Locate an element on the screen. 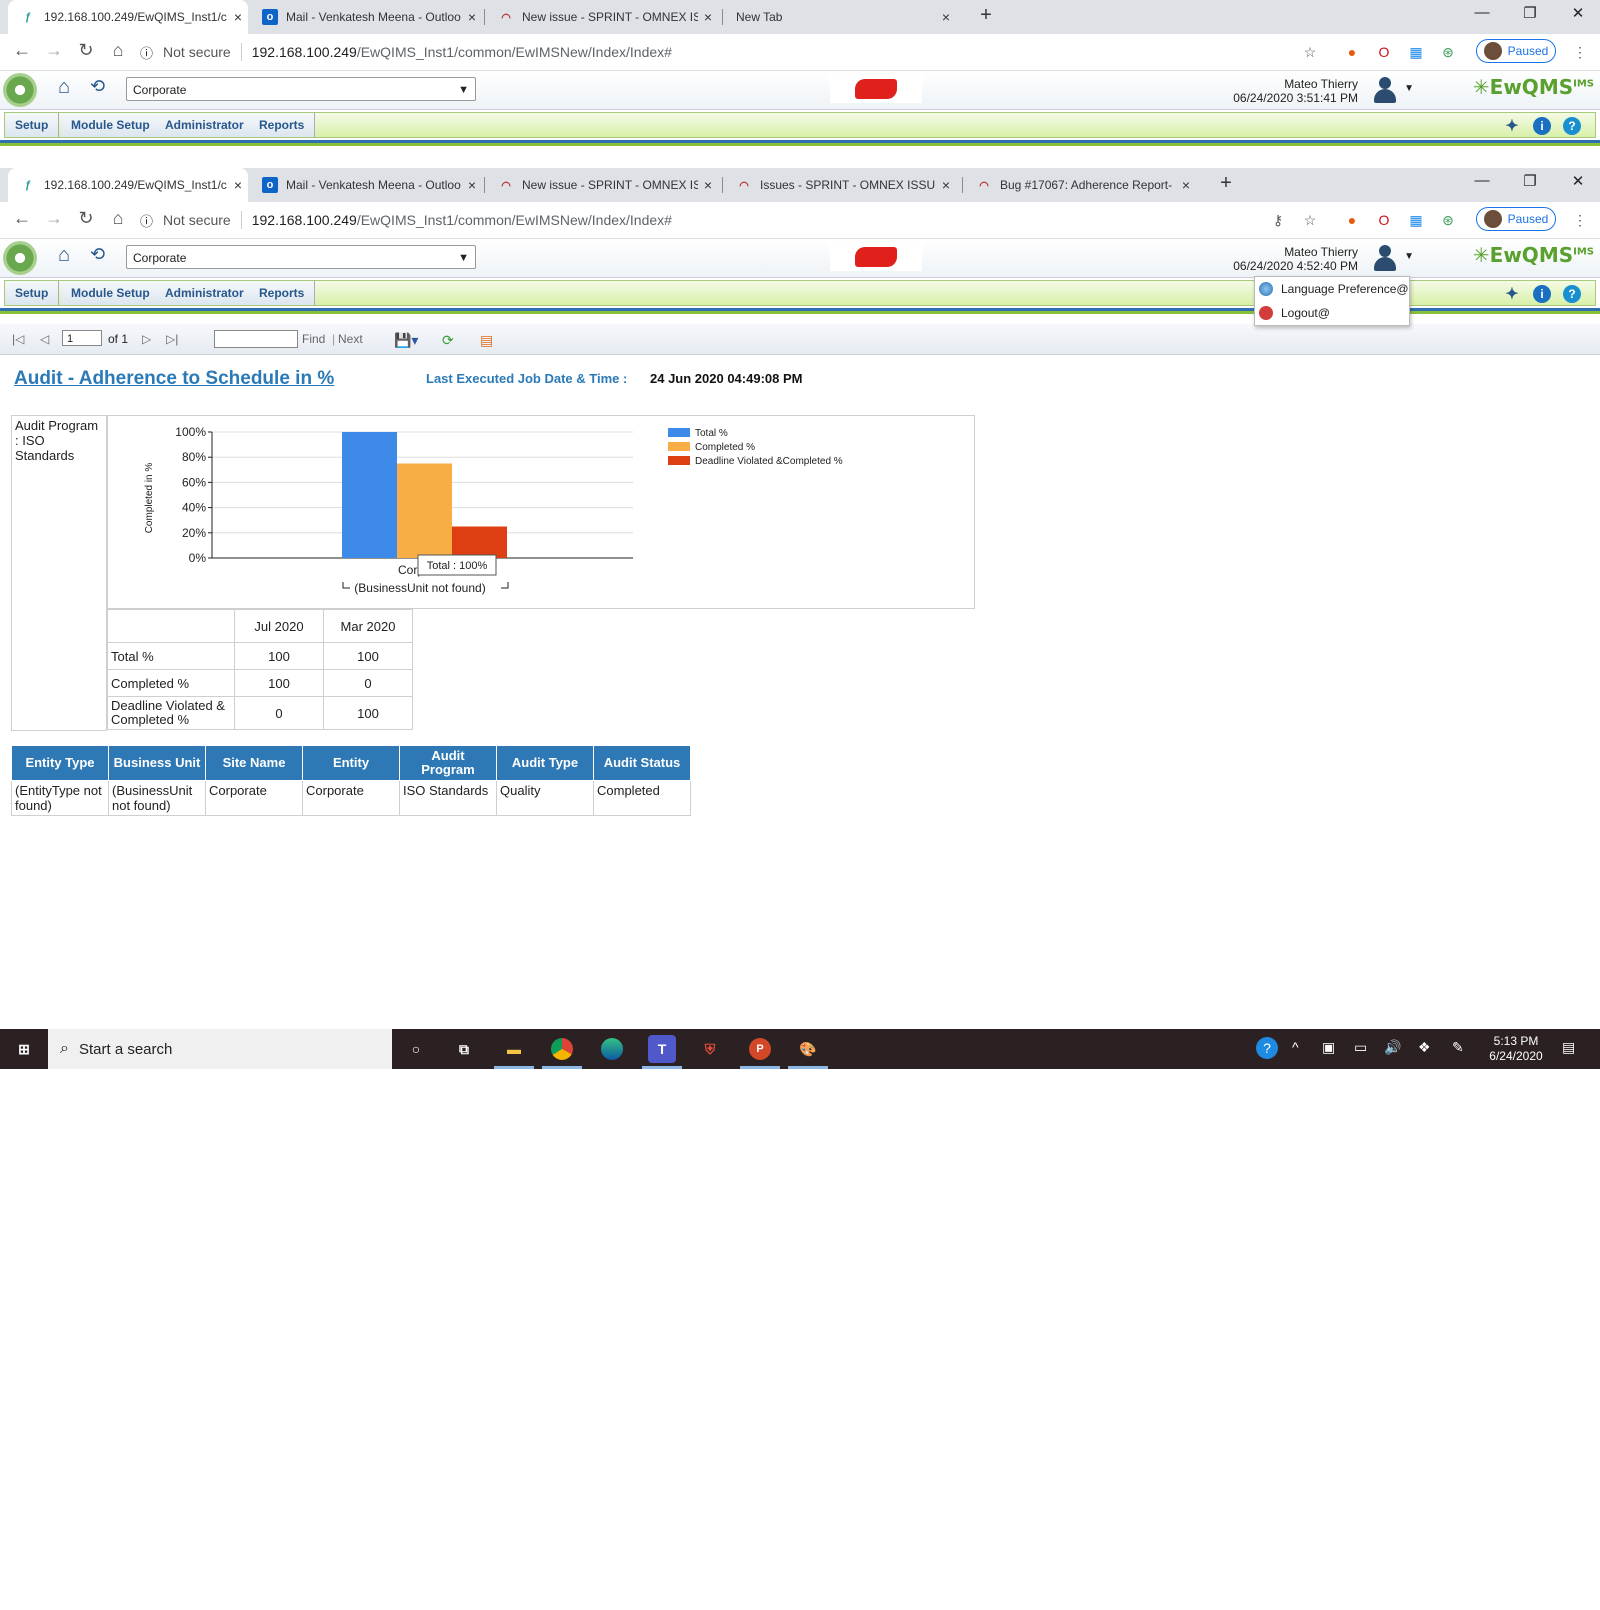 The width and height of the screenshot is (1600, 1610). edge-icon is located at coordinates (612, 1049).